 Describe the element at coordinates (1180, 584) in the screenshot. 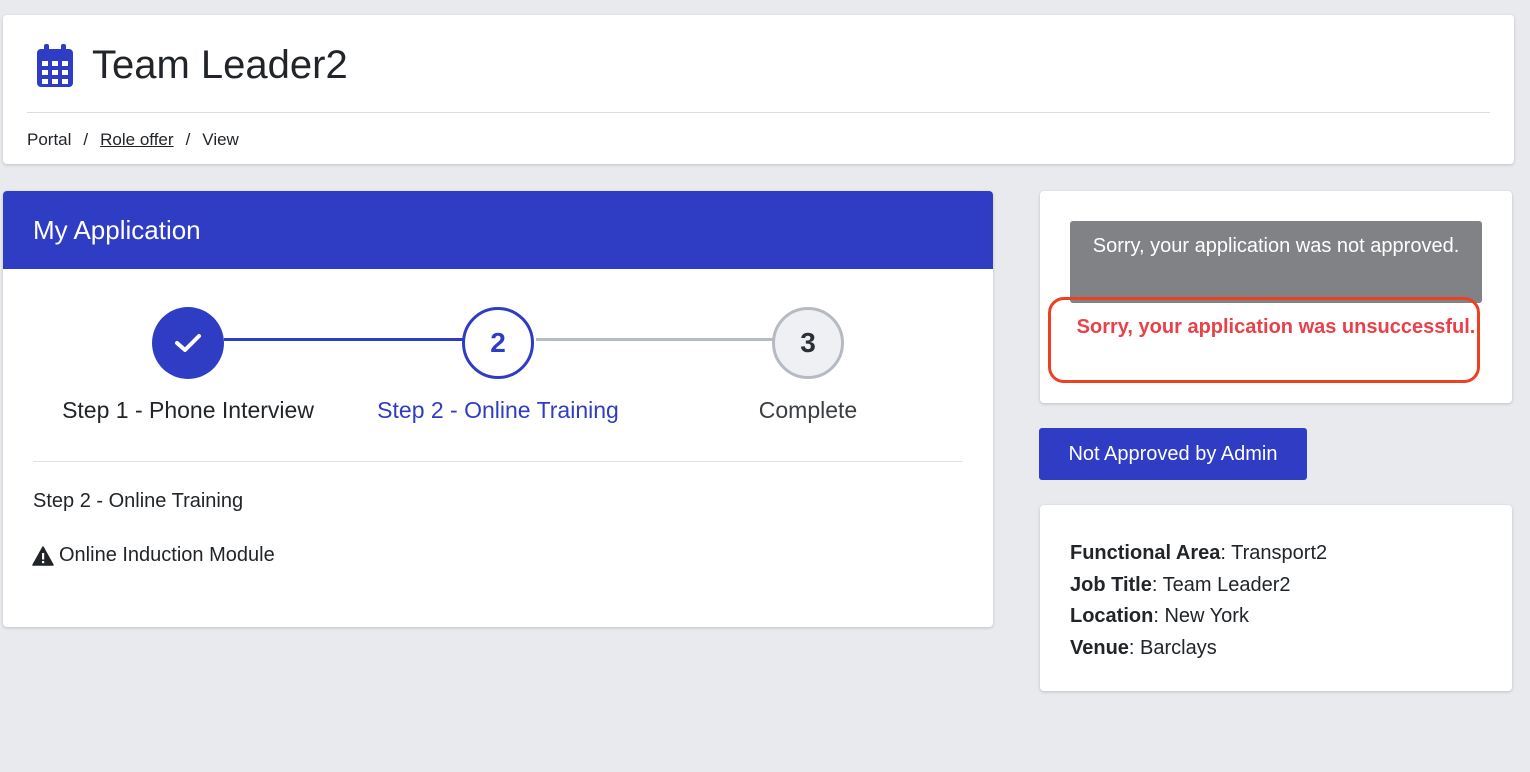

I see `detail-job-title: Job Title: Team Leader2` at that location.